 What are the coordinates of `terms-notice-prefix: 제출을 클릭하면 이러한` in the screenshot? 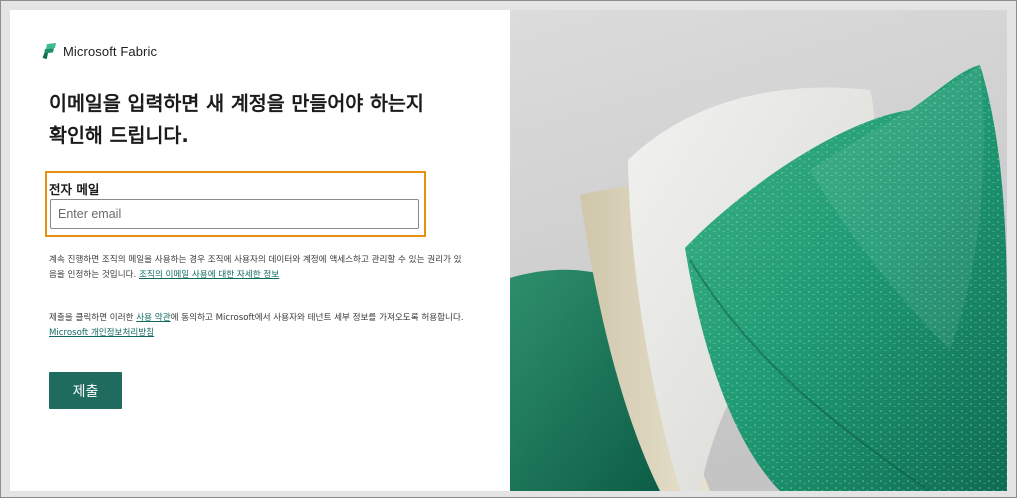 It's located at (93, 318).